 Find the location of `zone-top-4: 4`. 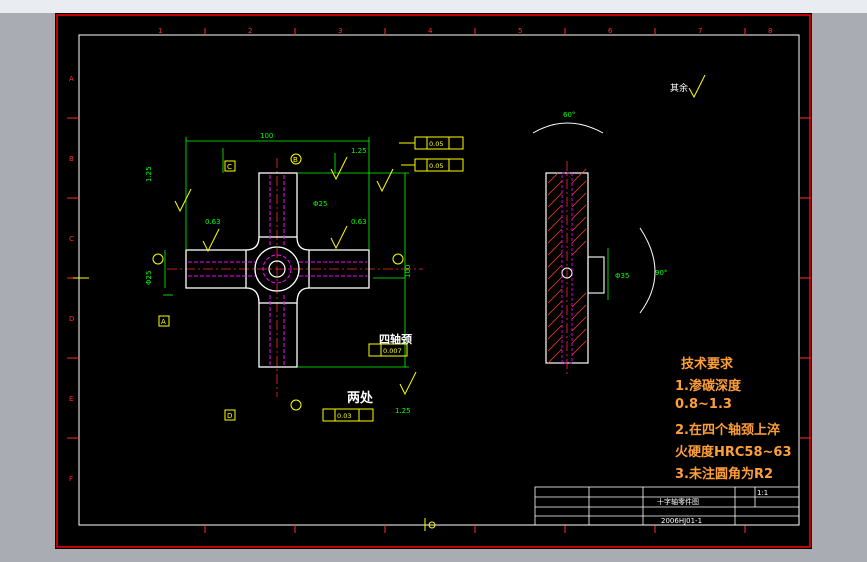

zone-top-4: 4 is located at coordinates (430, 31).